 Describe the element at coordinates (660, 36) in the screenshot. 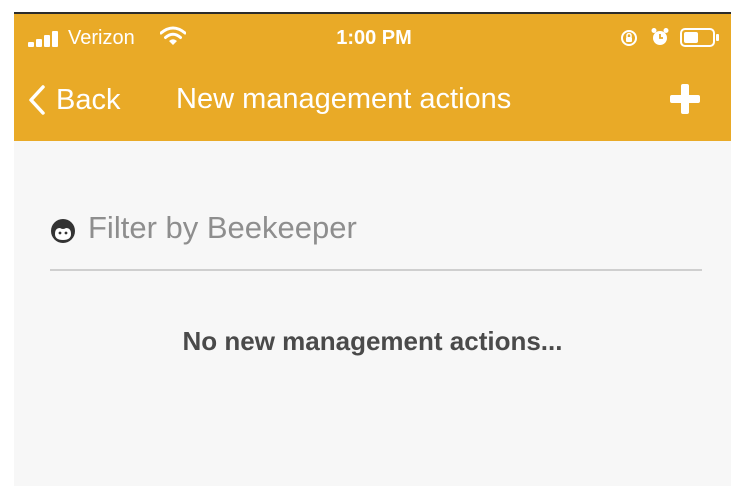

I see `alarm-icon` at that location.